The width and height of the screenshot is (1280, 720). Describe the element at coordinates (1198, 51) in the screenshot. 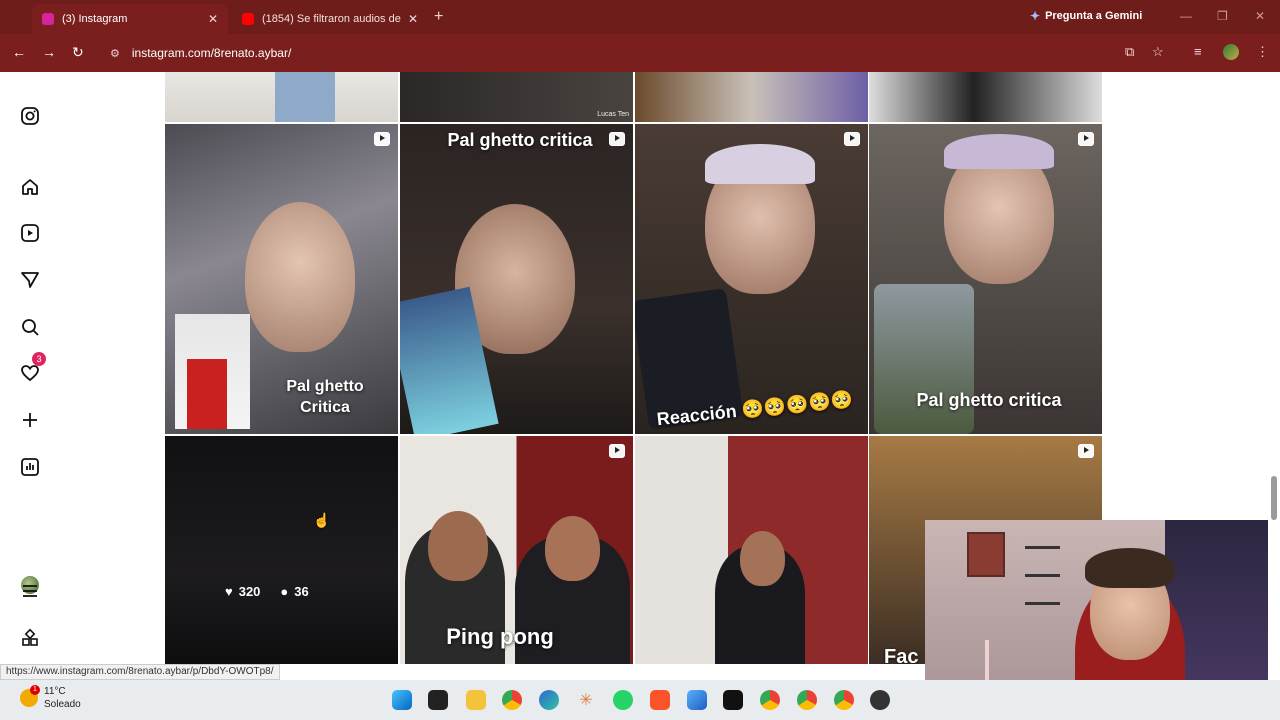

I see `reading-list-icon: ≡` at that location.